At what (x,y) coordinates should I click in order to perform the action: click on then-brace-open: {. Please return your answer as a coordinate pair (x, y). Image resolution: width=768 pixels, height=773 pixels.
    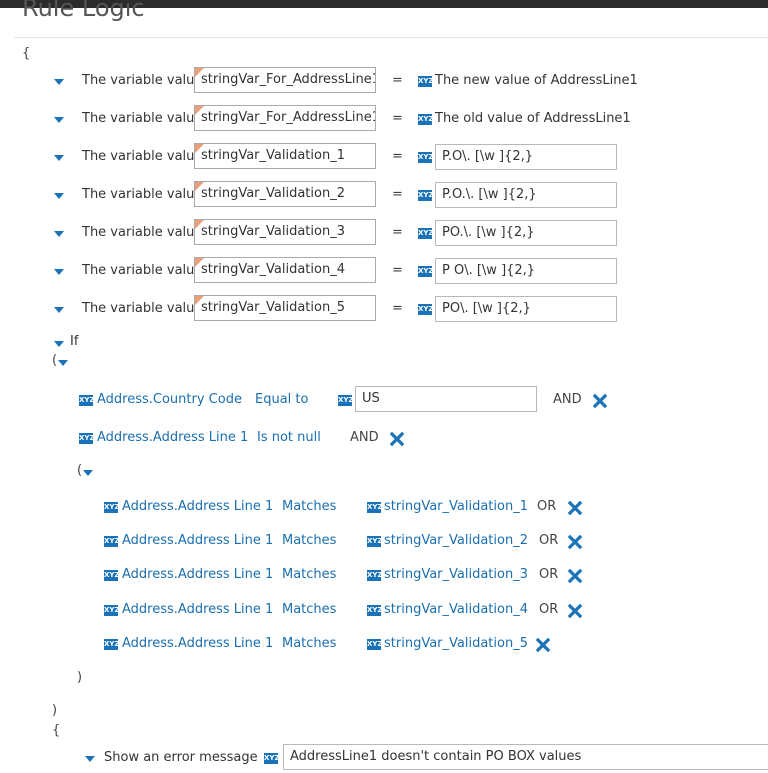
    Looking at the image, I should click on (56, 730).